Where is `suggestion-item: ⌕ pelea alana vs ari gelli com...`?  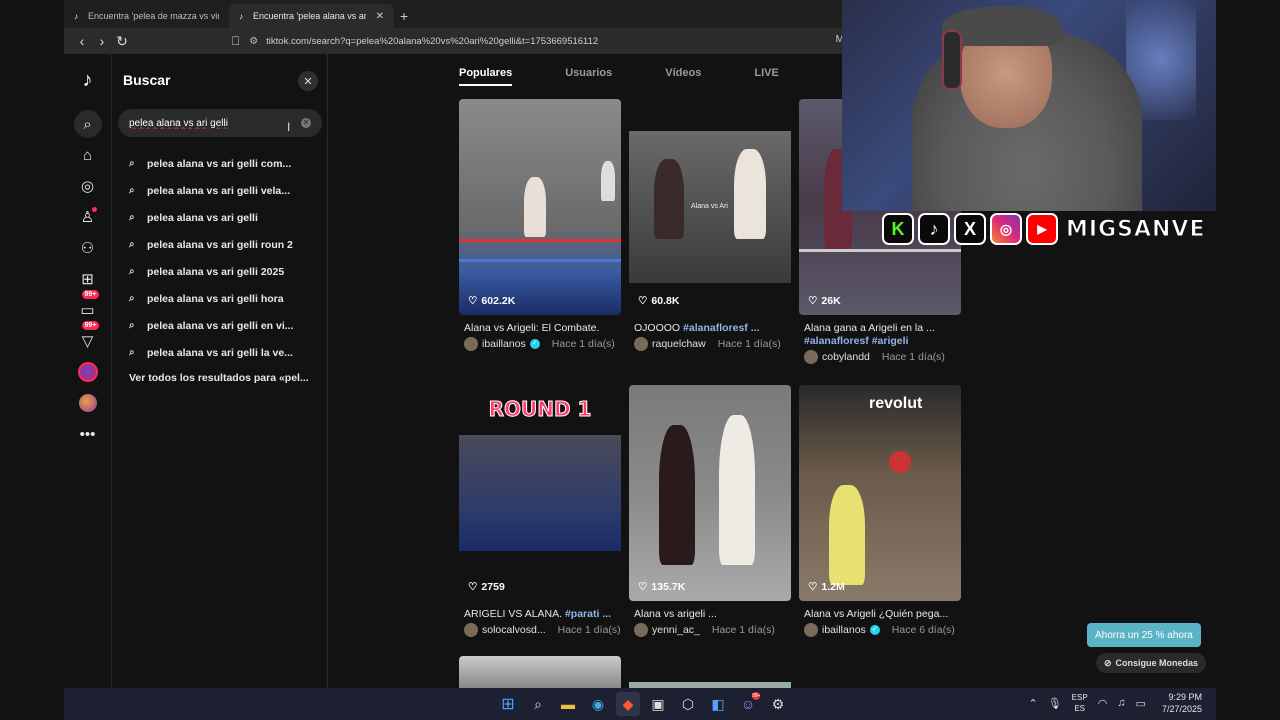
suggestion-item: ⌕ pelea alana vs ari gelli com... is located at coordinates (226, 163).